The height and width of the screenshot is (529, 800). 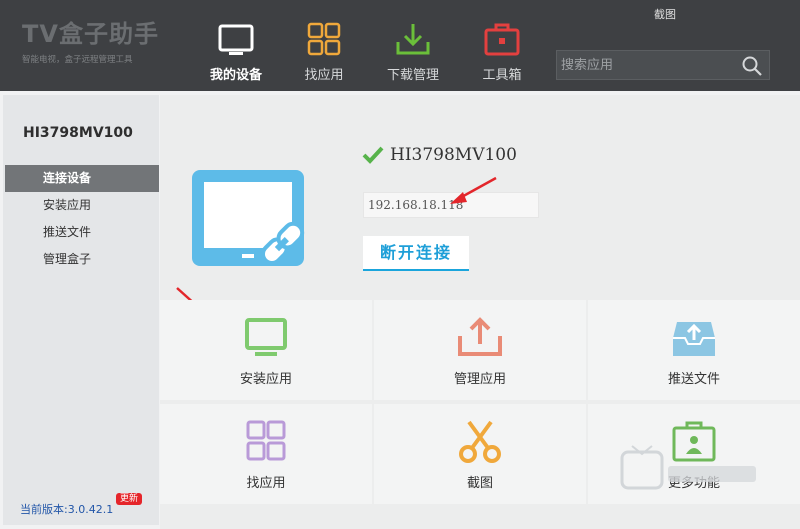 What do you see at coordinates (480, 441) in the screenshot?
I see `scissors-icon` at bounding box center [480, 441].